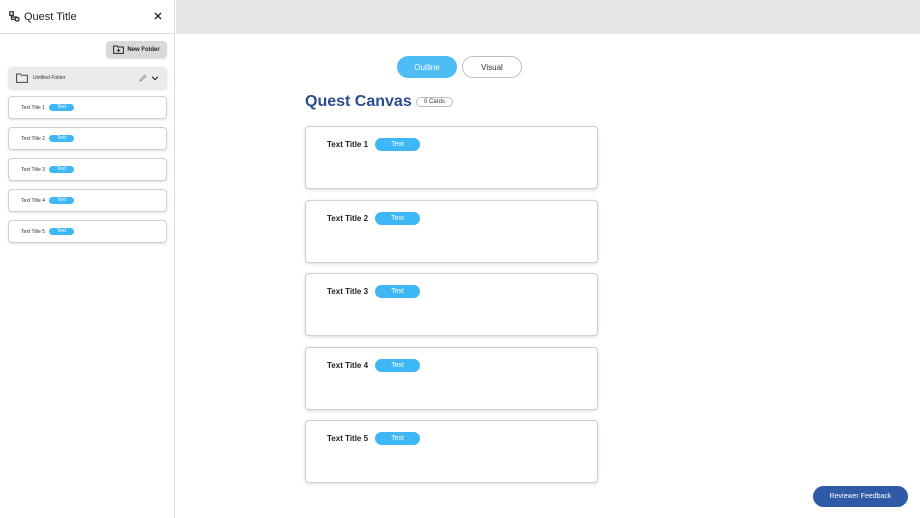 This screenshot has height=518, width=920. What do you see at coordinates (451, 451) in the screenshot?
I see `canvas-card: Text Title 5 Text` at bounding box center [451, 451].